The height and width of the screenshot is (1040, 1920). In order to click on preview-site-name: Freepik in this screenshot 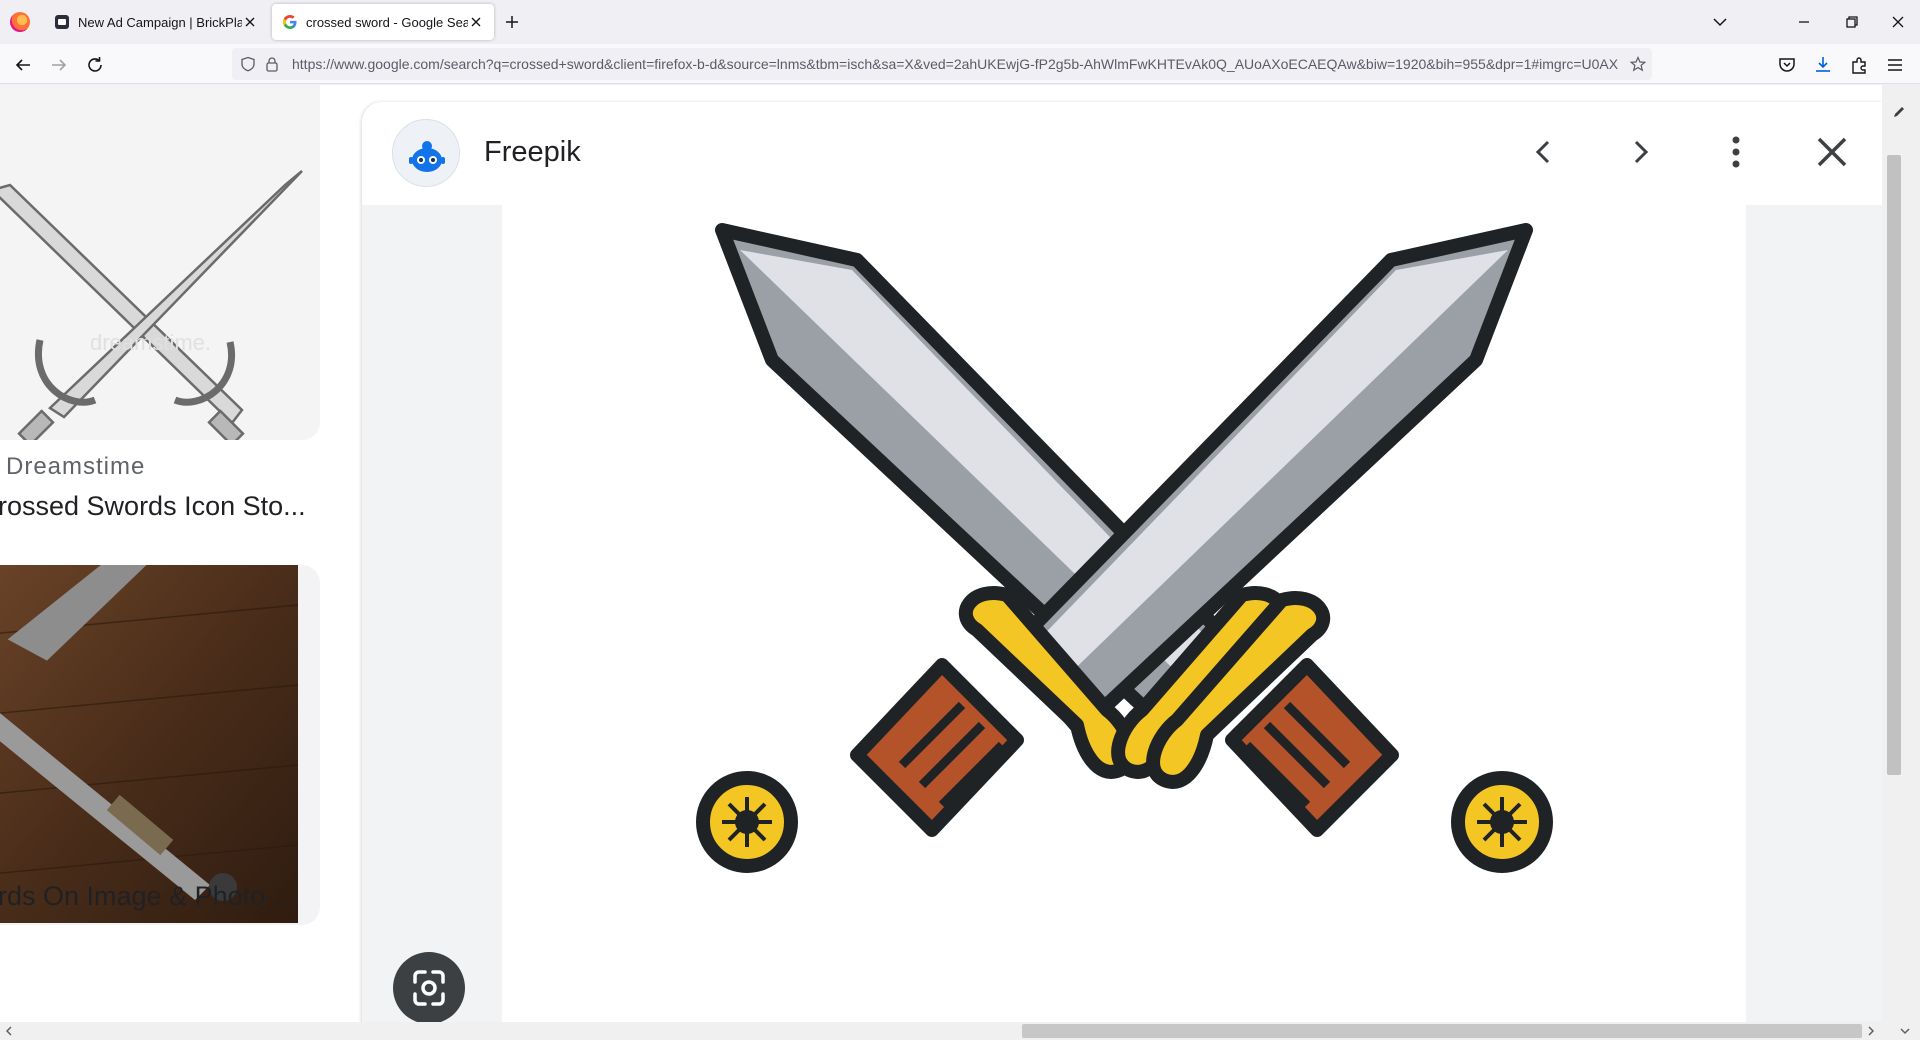, I will do `click(532, 152)`.